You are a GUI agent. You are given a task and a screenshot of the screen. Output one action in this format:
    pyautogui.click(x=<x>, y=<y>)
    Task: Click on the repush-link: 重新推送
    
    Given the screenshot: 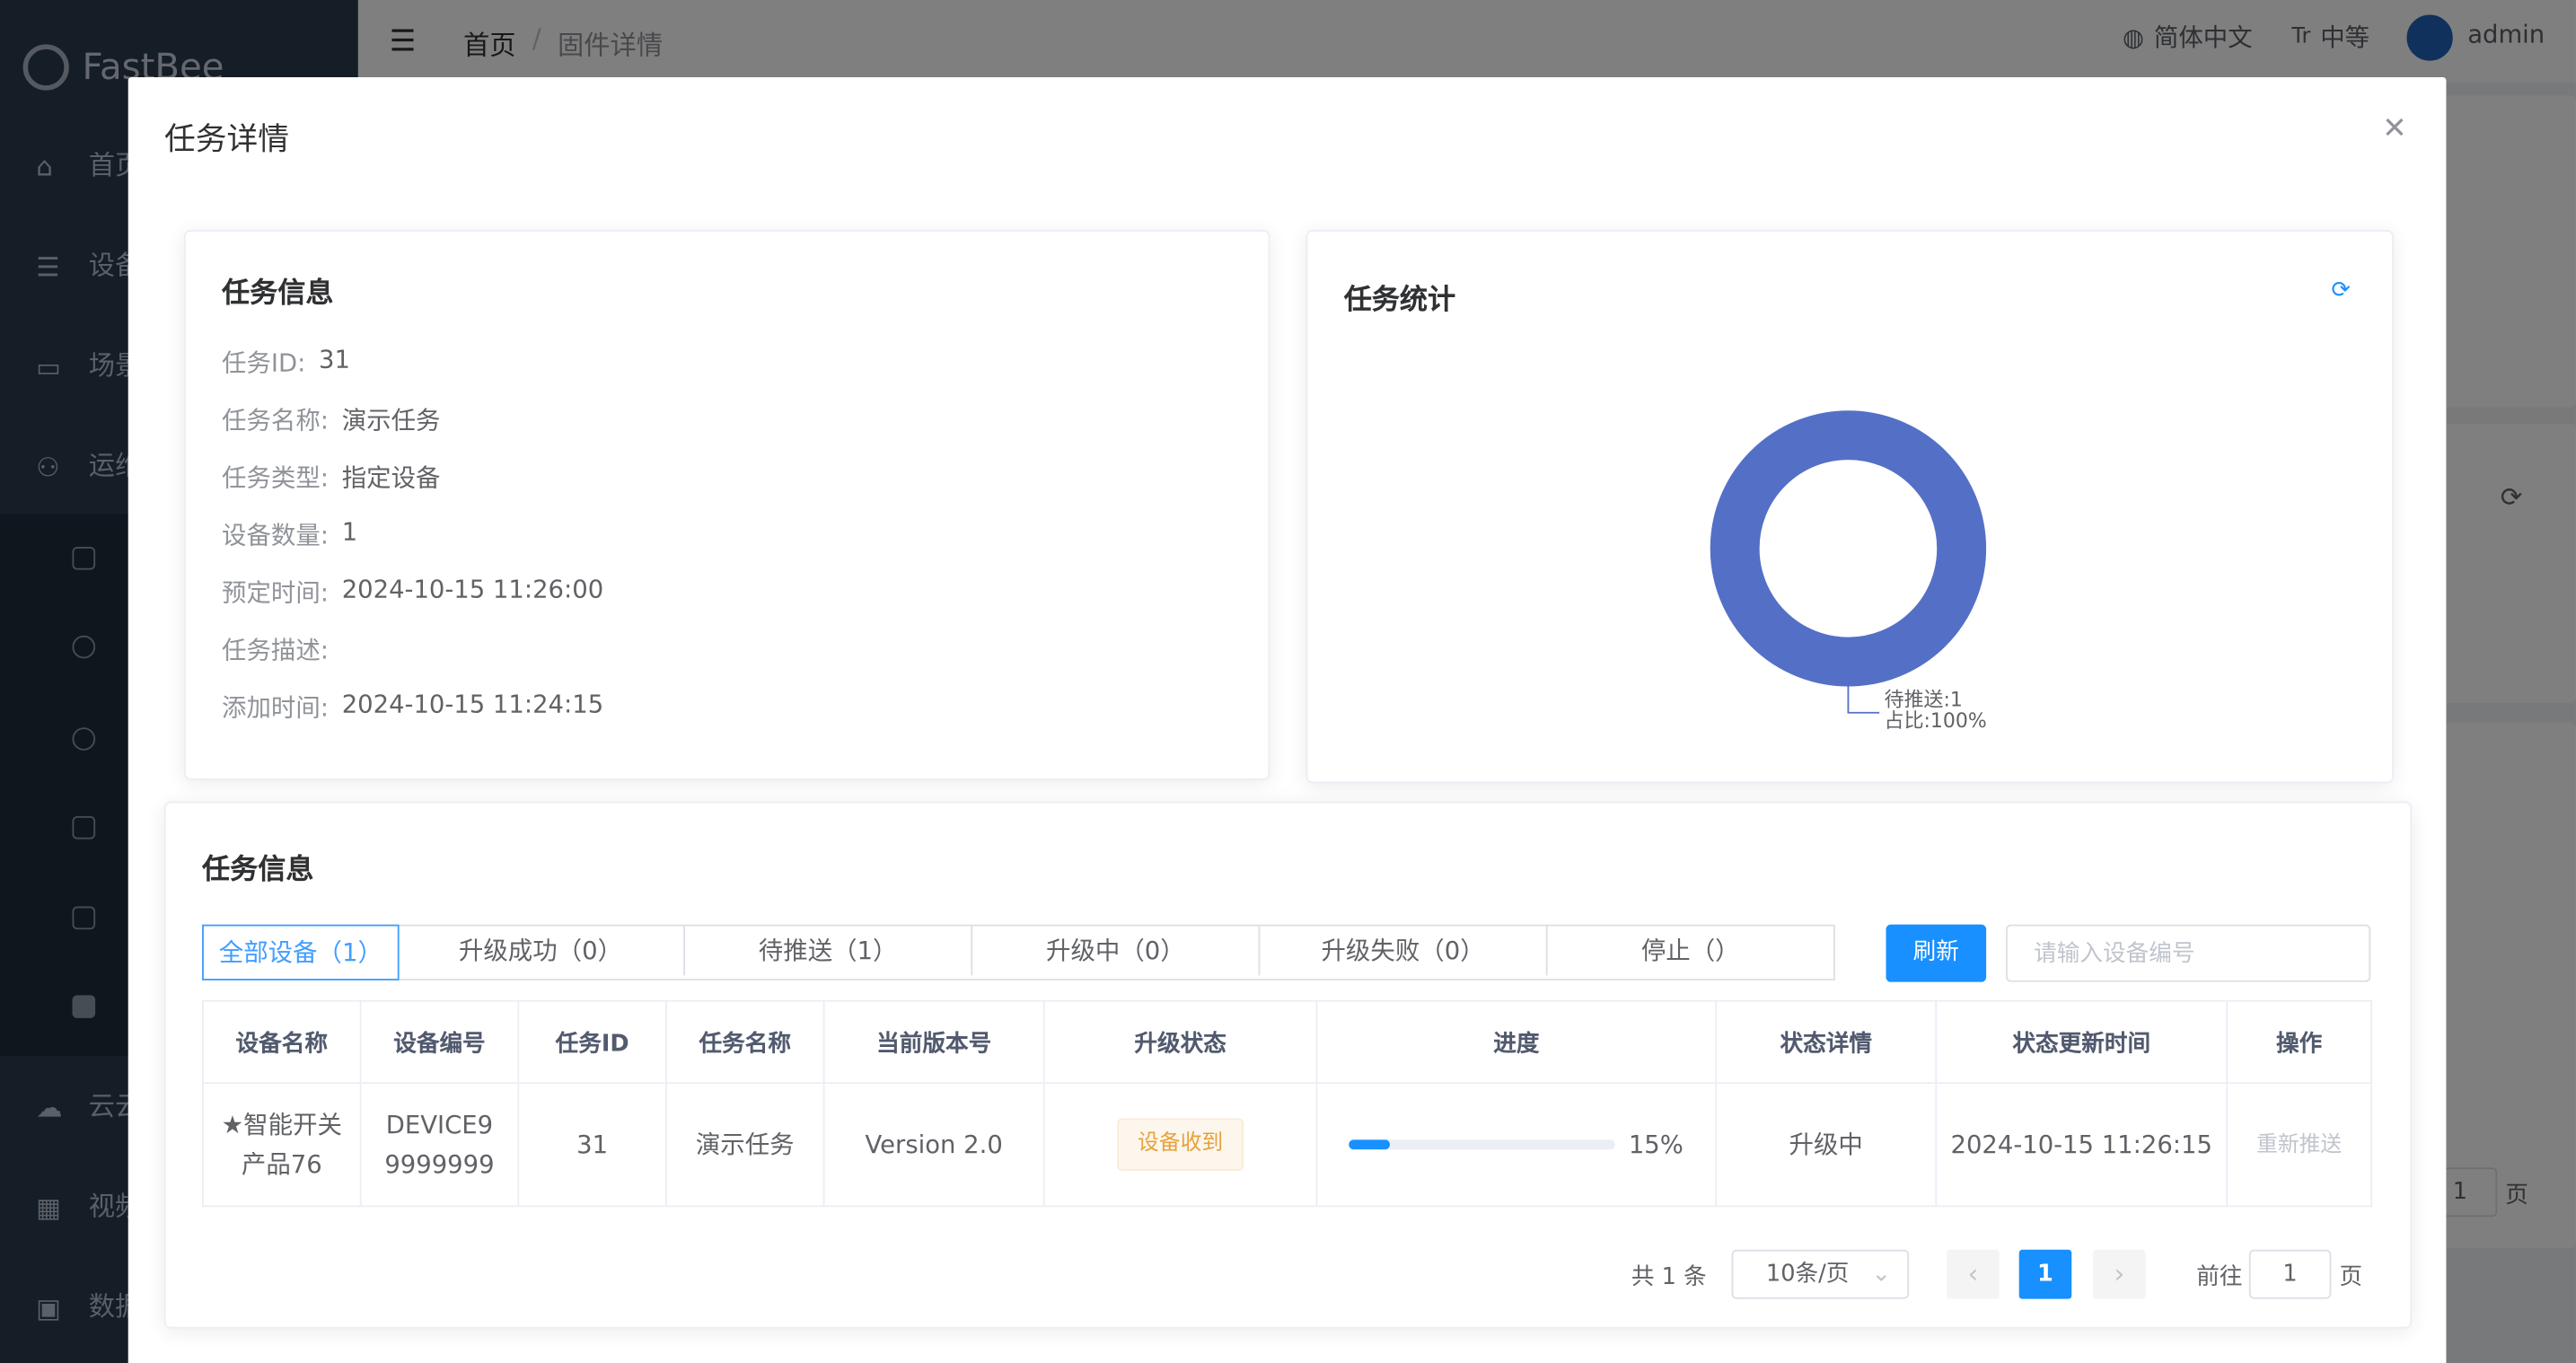 What is the action you would take?
    pyautogui.click(x=2299, y=1145)
    